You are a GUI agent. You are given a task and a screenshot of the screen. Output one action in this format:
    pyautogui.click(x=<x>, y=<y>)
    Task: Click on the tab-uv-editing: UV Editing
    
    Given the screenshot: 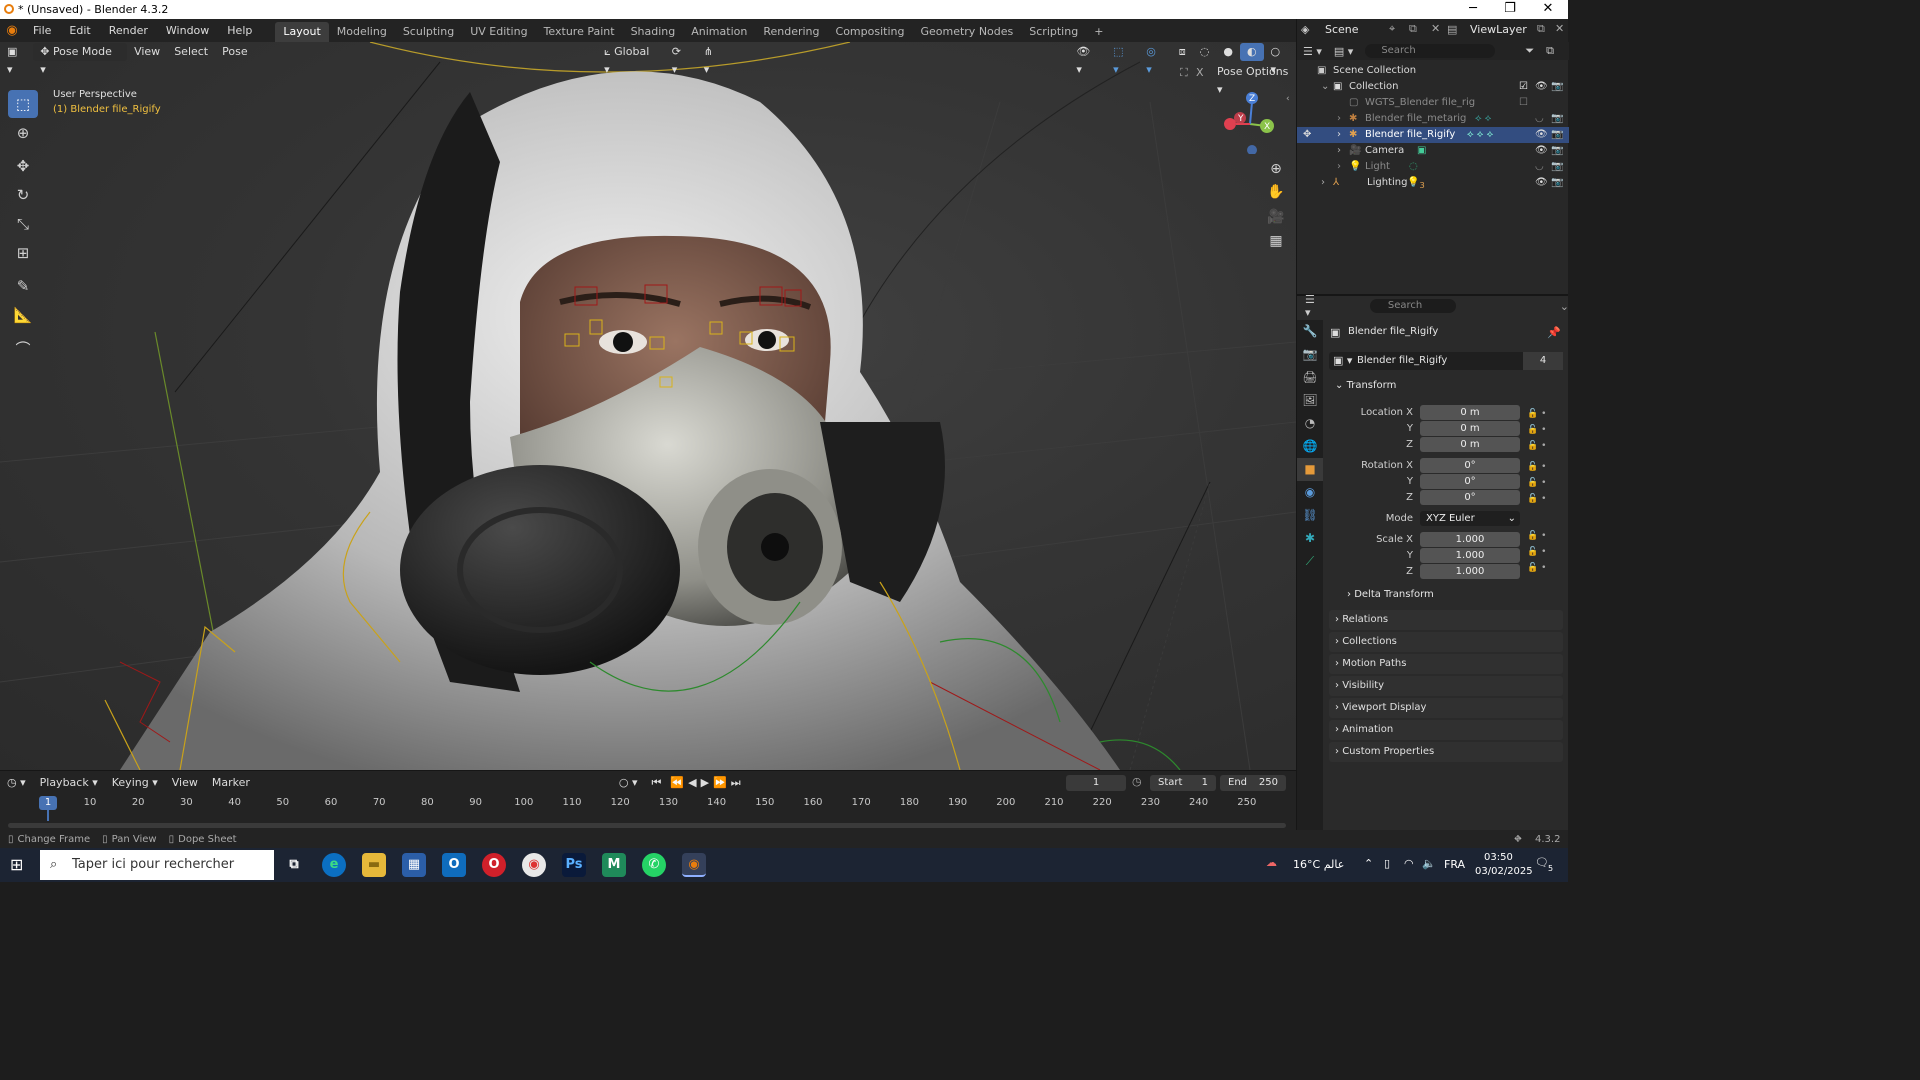 What is the action you would take?
    pyautogui.click(x=498, y=32)
    